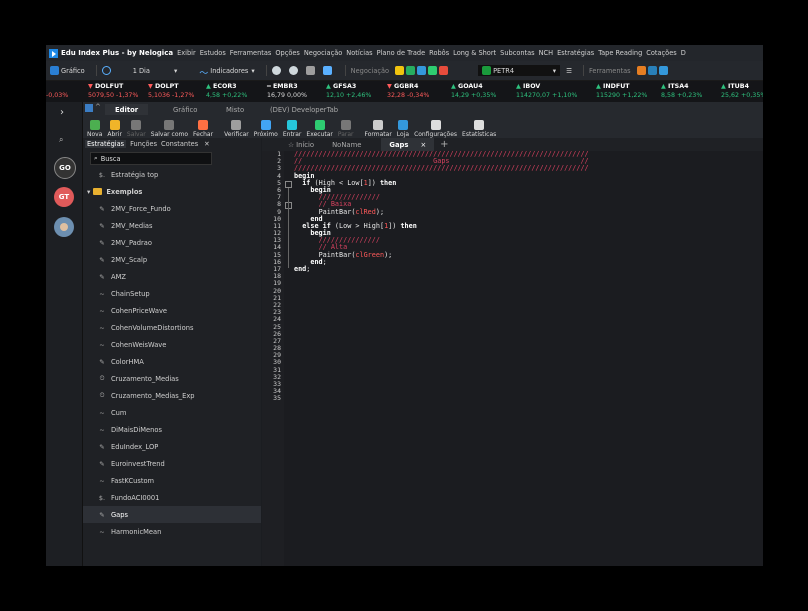 The height and width of the screenshot is (611, 808). I want to click on menu-item-plano-de-trade: Plano de Trade, so click(401, 53).